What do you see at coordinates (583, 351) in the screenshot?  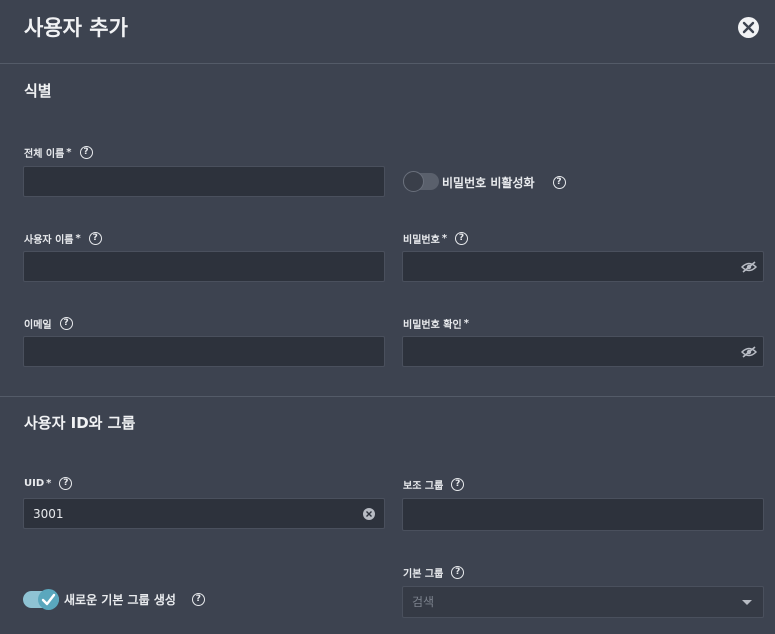 I see `confirm-password-input` at bounding box center [583, 351].